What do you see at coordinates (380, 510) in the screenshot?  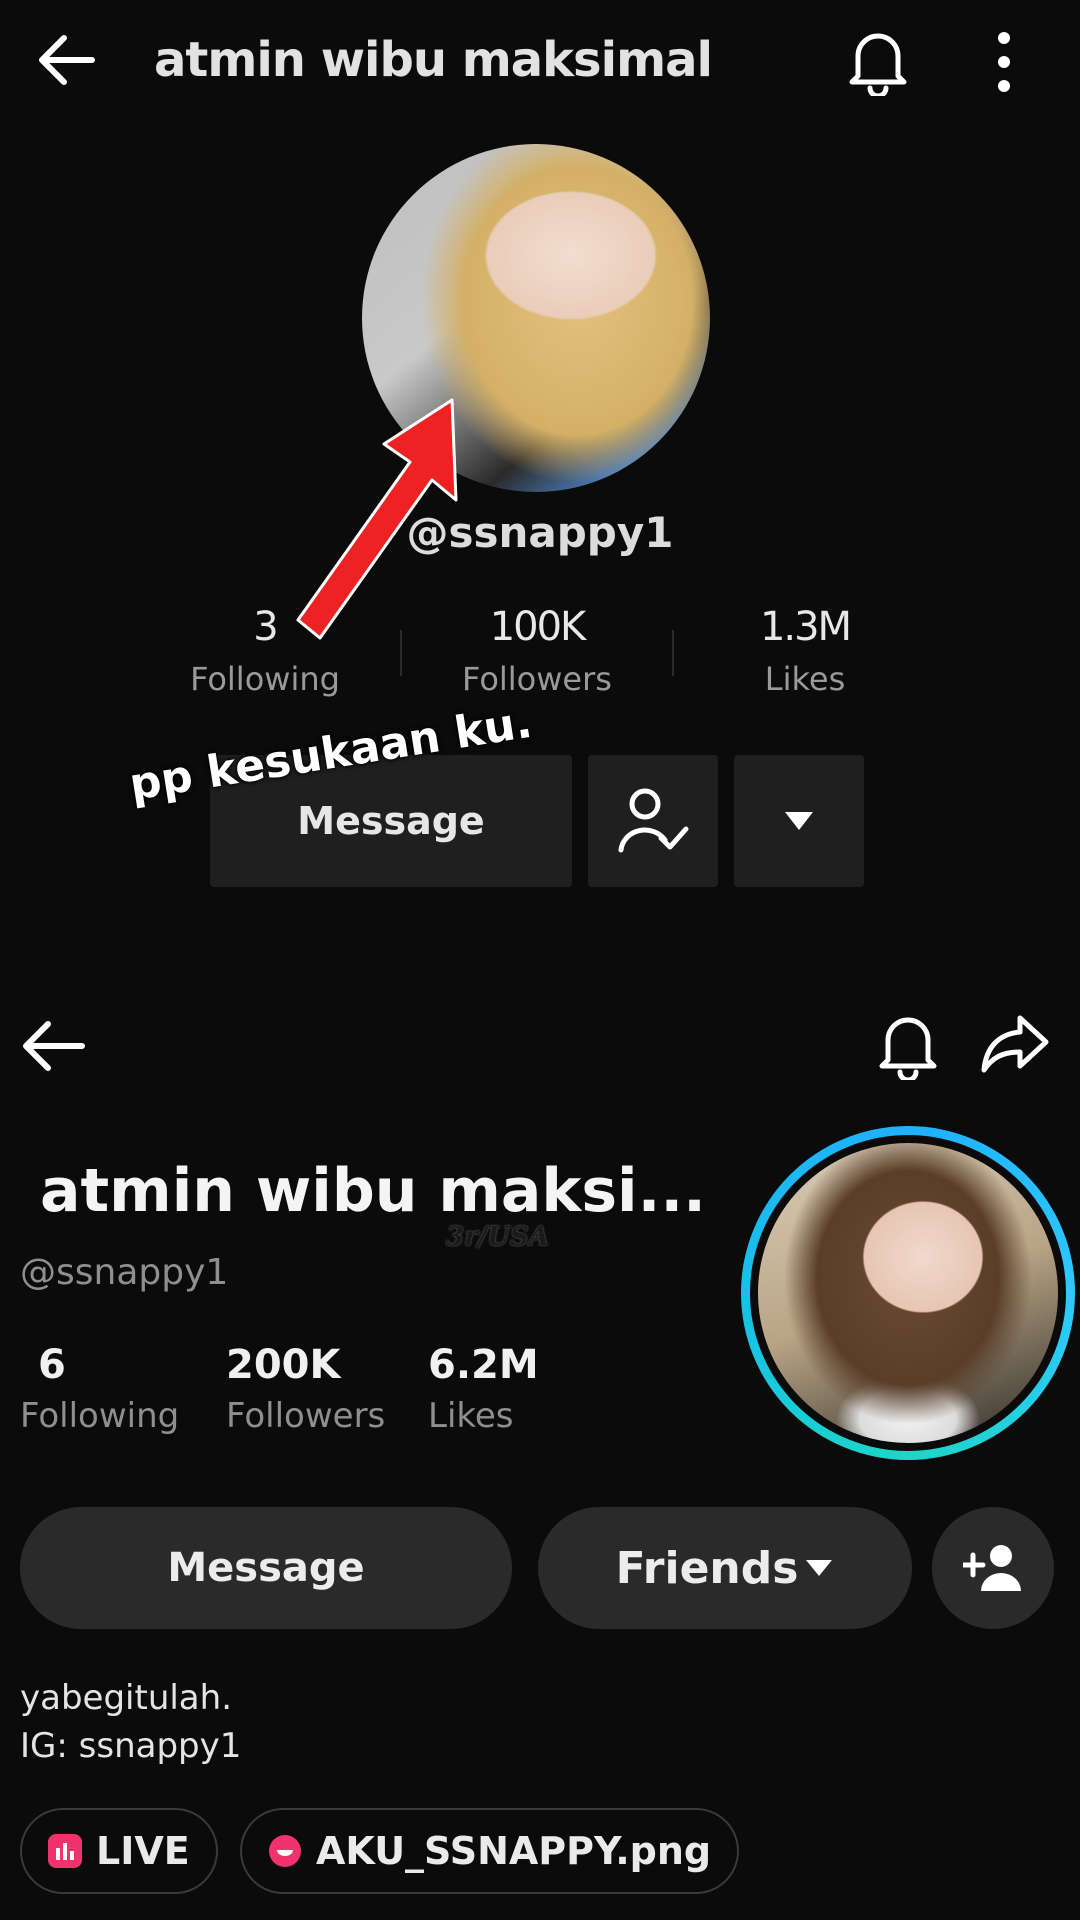 I see `red-arrow-icon` at bounding box center [380, 510].